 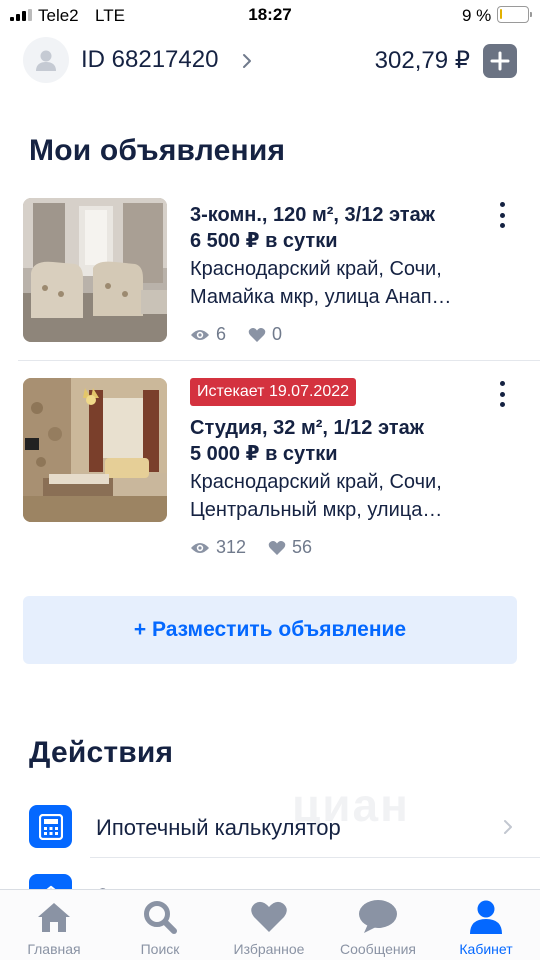 I want to click on status-bar: Tele2 LTE 18:27 9 %, so click(x=270, y=15).